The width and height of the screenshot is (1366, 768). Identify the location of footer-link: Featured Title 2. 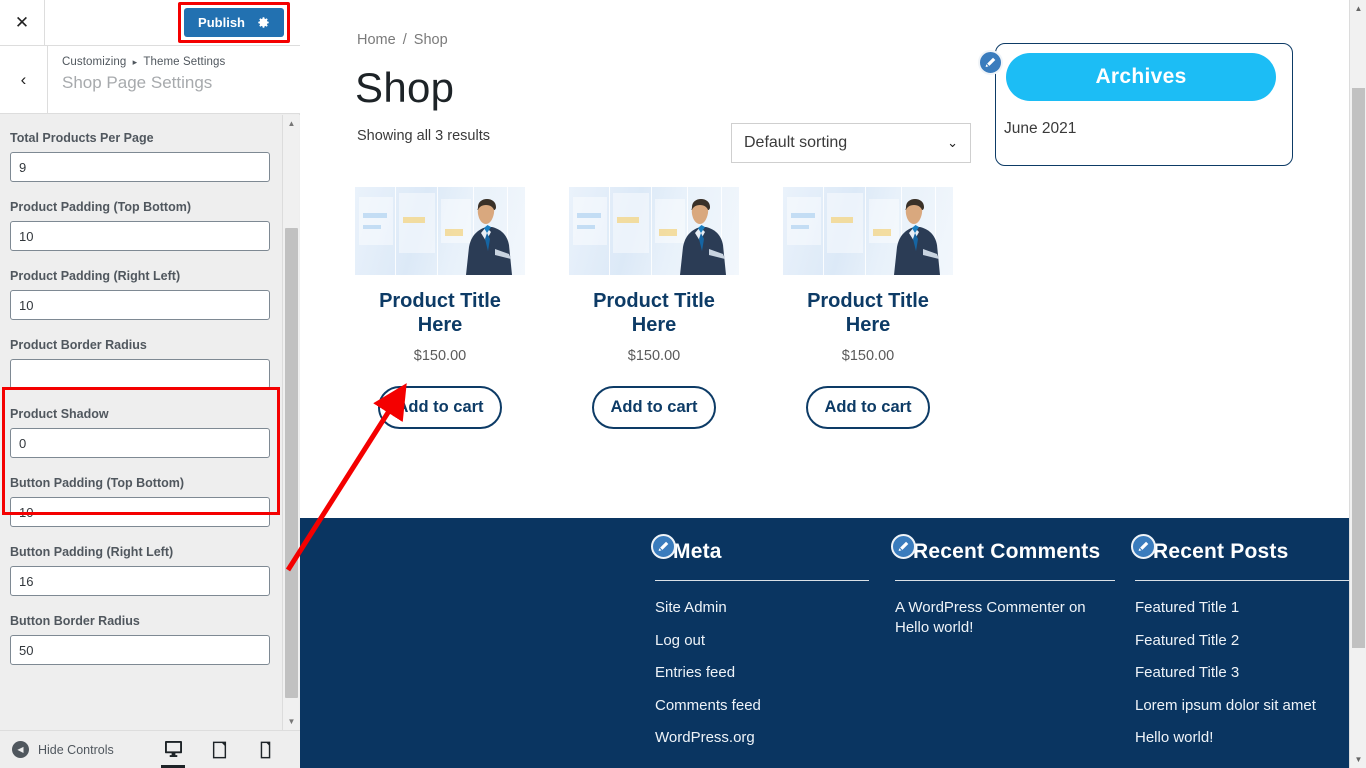
(1242, 641).